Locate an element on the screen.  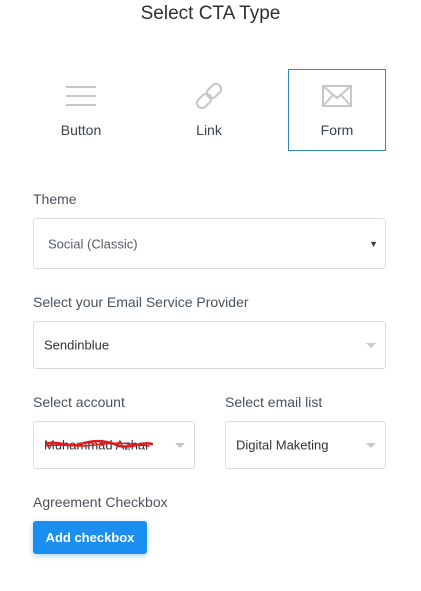
email-list-label: Select email list is located at coordinates (274, 402).